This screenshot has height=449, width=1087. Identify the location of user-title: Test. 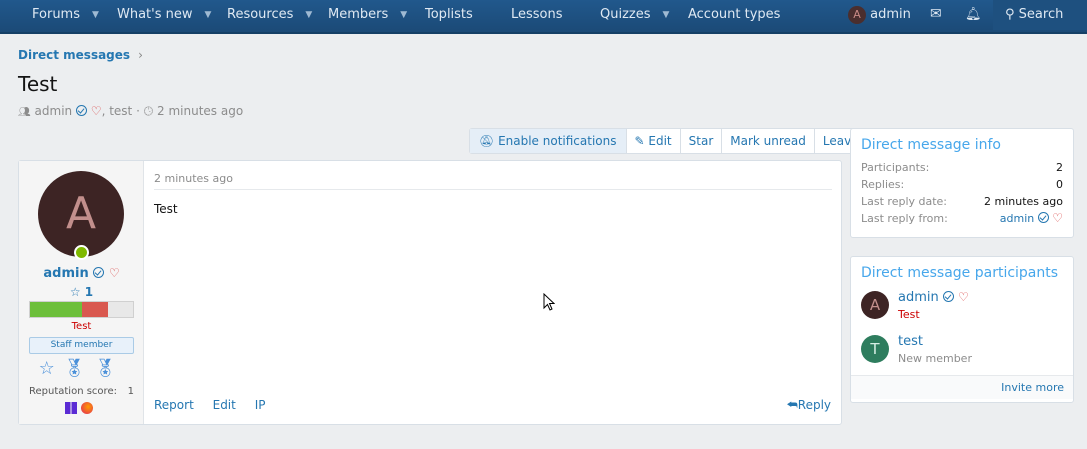
(81, 326).